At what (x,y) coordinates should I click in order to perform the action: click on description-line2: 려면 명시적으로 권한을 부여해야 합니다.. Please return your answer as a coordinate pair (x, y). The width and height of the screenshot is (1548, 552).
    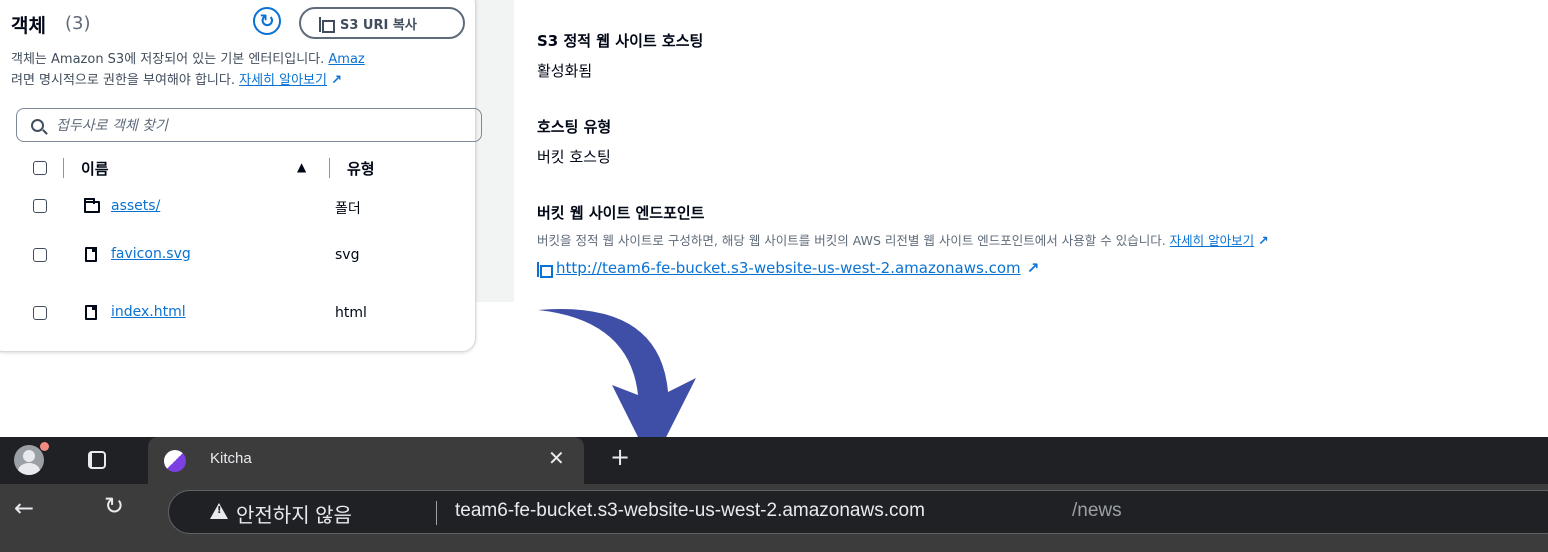
    Looking at the image, I should click on (125, 80).